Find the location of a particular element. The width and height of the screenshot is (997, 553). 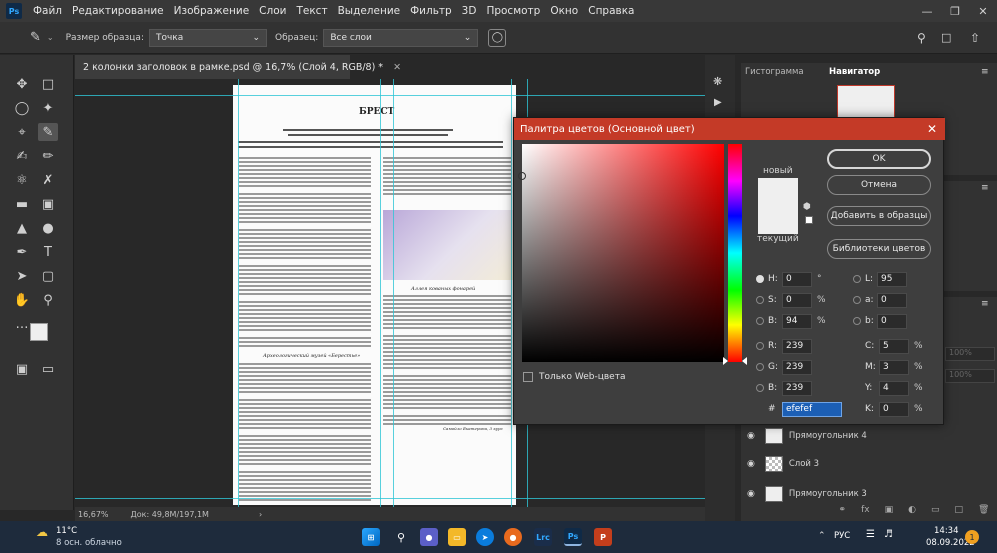

lab-b-input: 0 is located at coordinates (892, 321).